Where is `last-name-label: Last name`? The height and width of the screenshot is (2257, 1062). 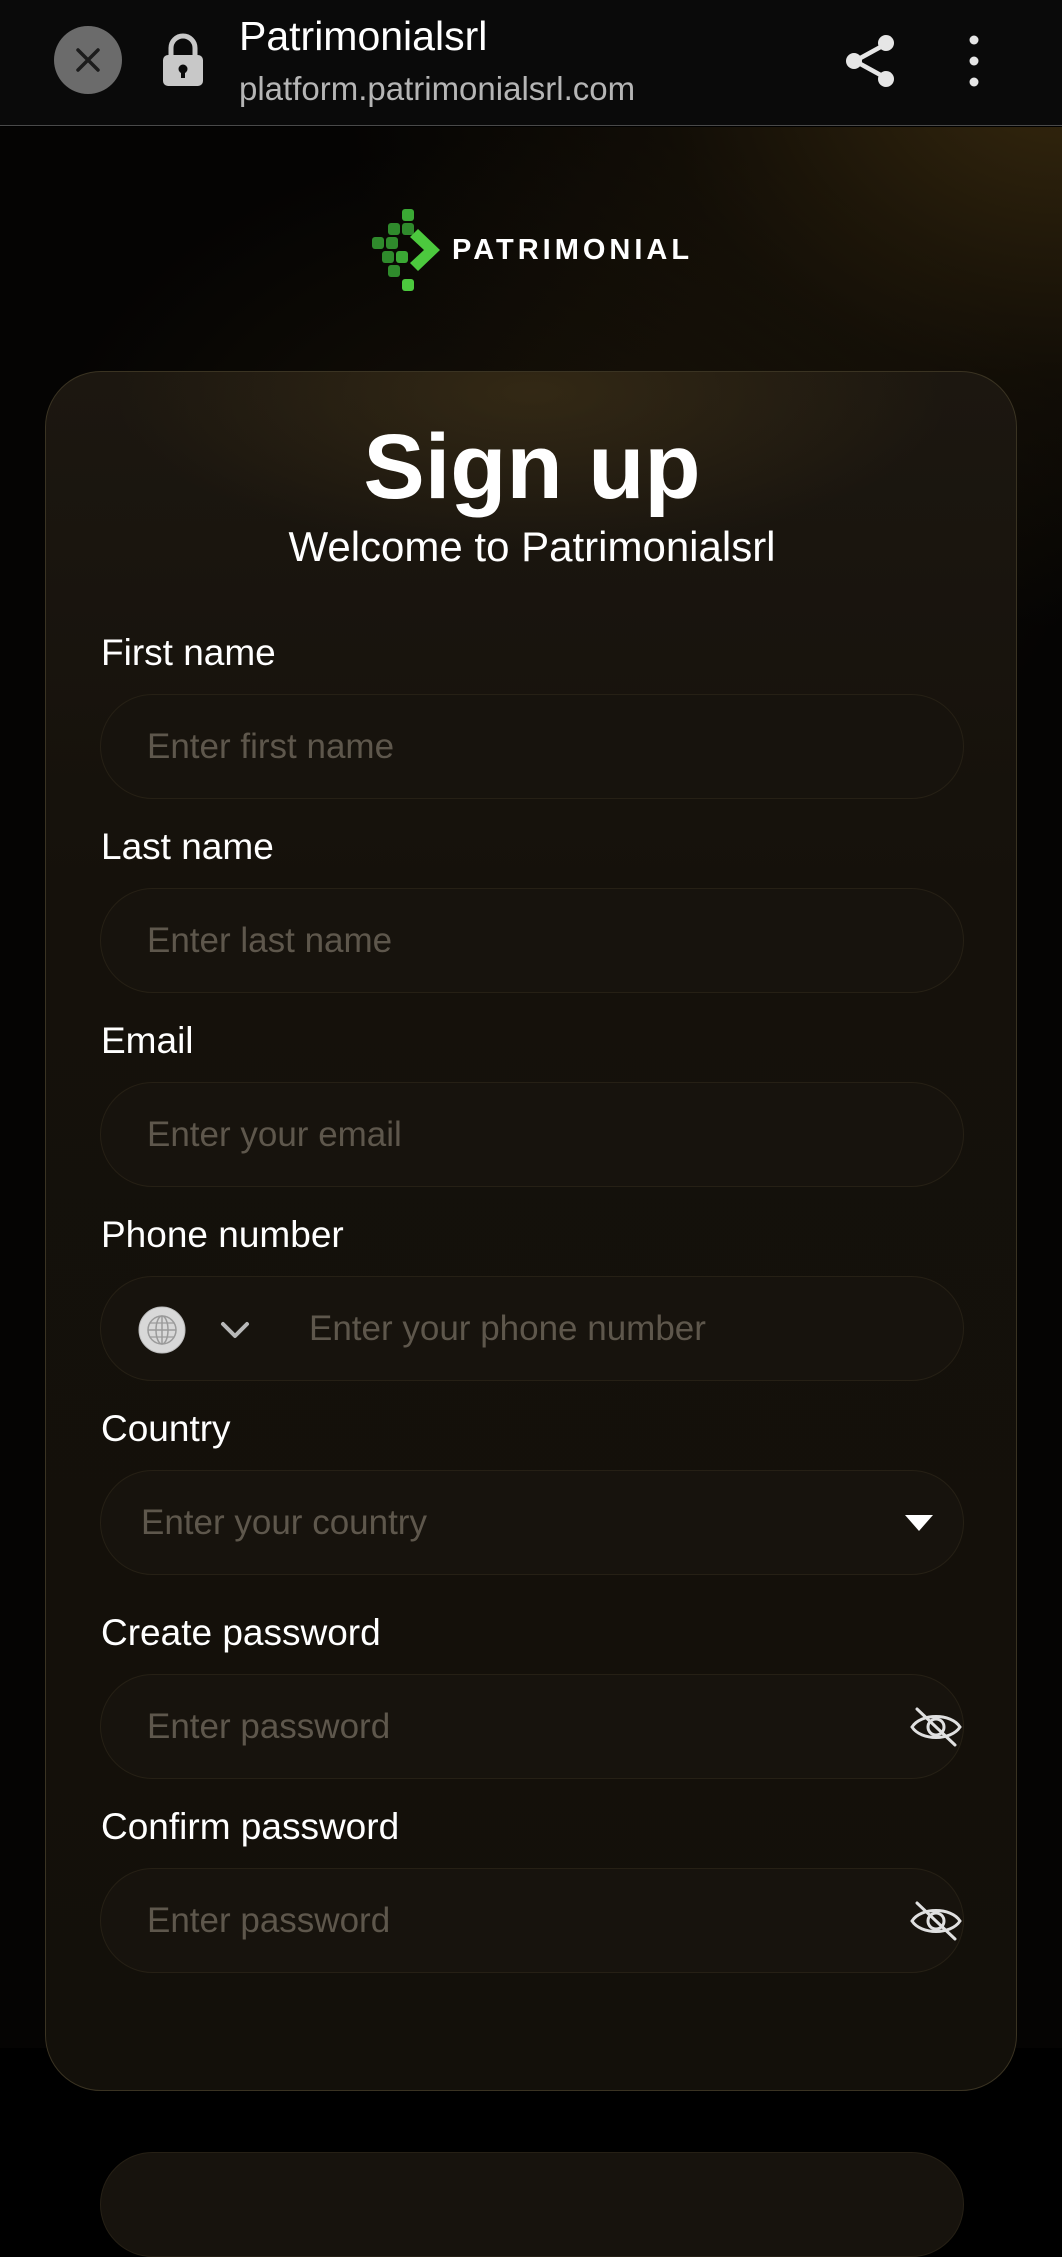 last-name-label: Last name is located at coordinates (187, 846).